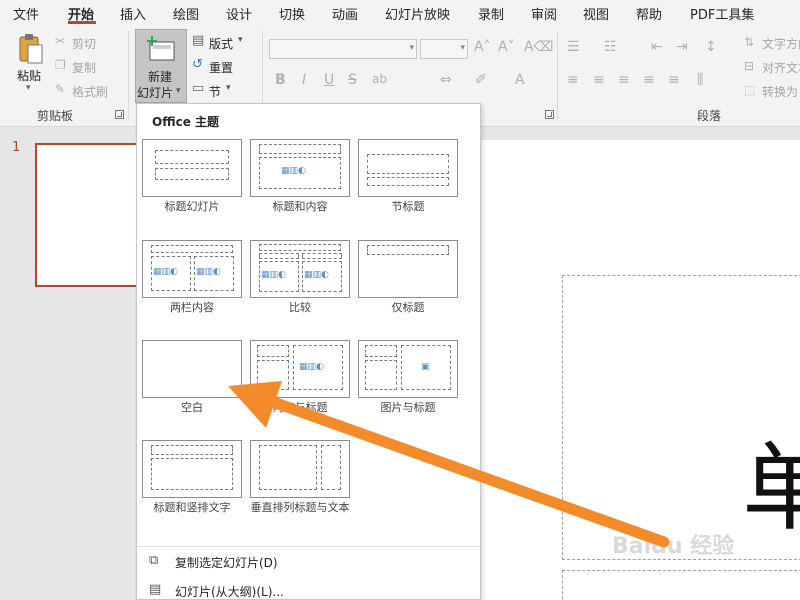  I want to click on spacing-icon: ⇔, so click(446, 80).